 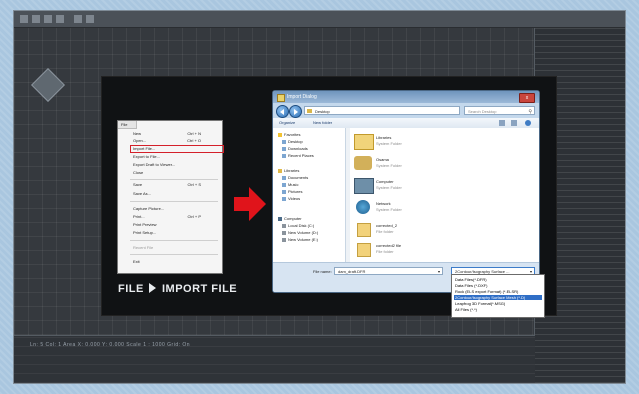 I want to click on file-type-option: Data Files(*.DFR), so click(x=498, y=279).